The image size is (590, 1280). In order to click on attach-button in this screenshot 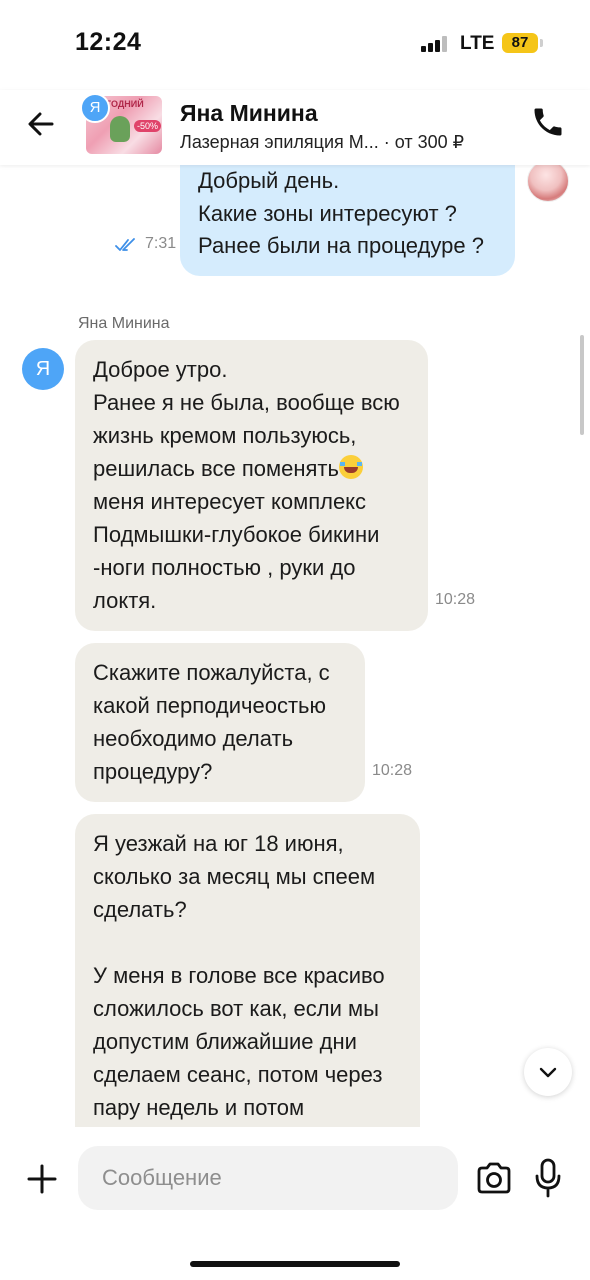, I will do `click(42, 1179)`.